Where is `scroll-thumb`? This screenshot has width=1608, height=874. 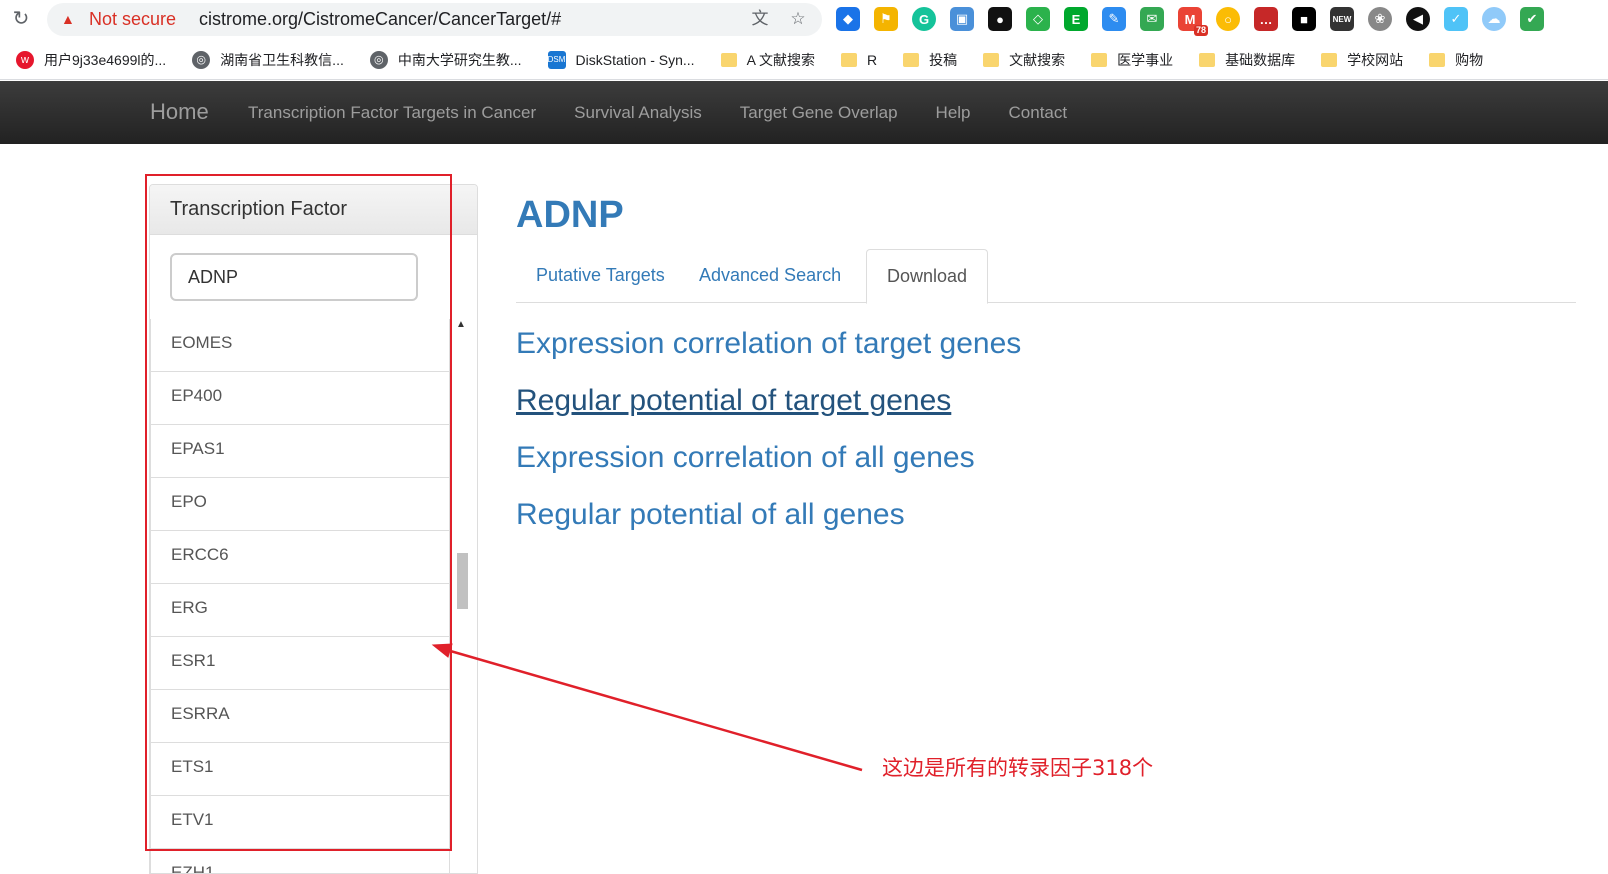 scroll-thumb is located at coordinates (462, 581).